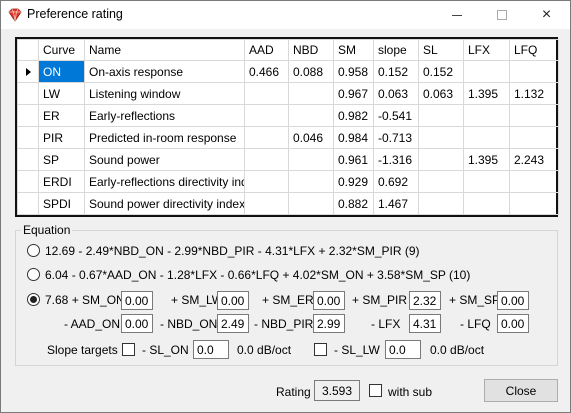 Image resolution: width=571 pixels, height=413 pixels. I want to click on cell-name: On-axis response, so click(164, 71).